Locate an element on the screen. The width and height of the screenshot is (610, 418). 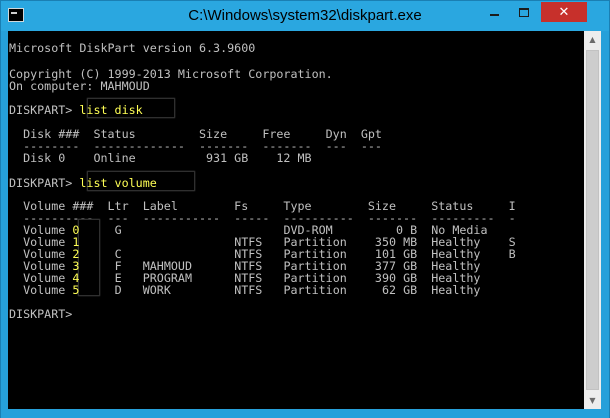
scroll-thumb is located at coordinates (592, 220).